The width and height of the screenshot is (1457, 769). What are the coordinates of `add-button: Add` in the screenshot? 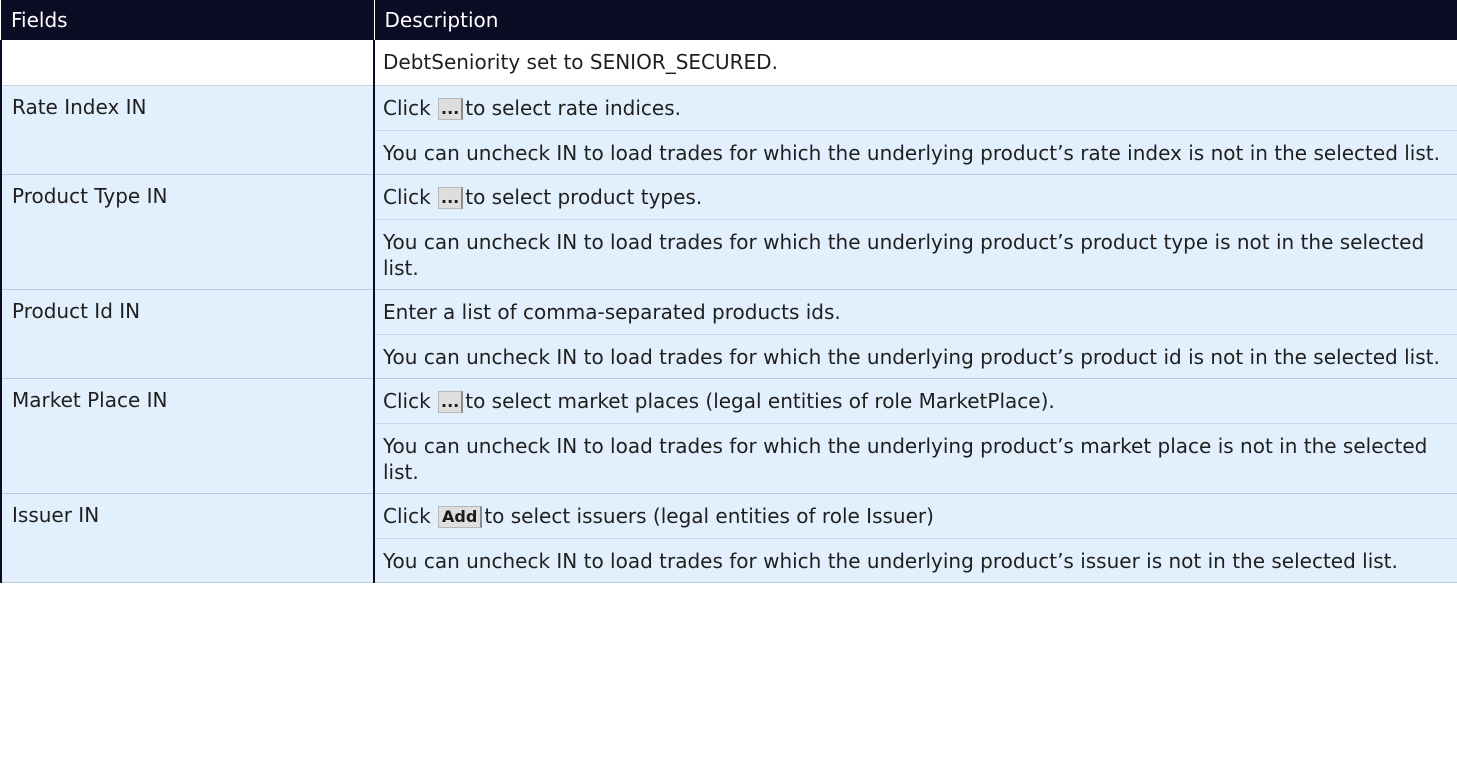 It's located at (460, 516).